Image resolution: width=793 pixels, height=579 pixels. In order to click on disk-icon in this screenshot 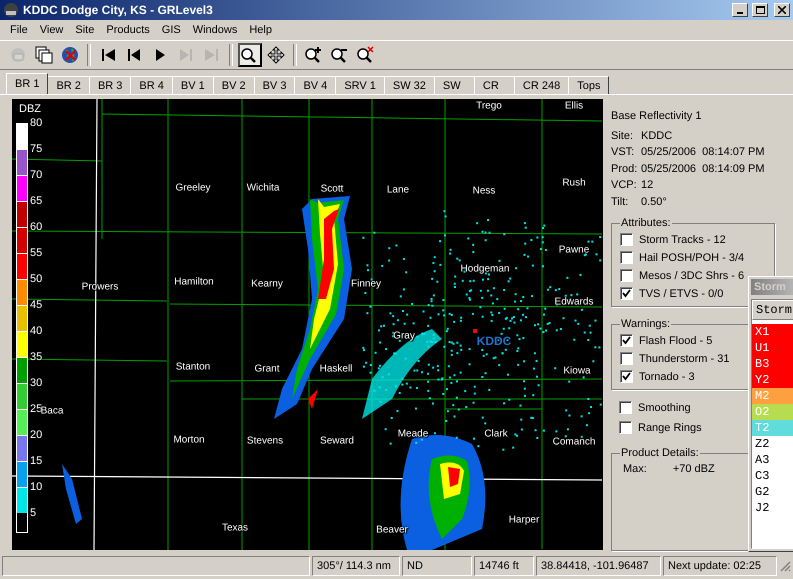, I will do `click(18, 55)`.